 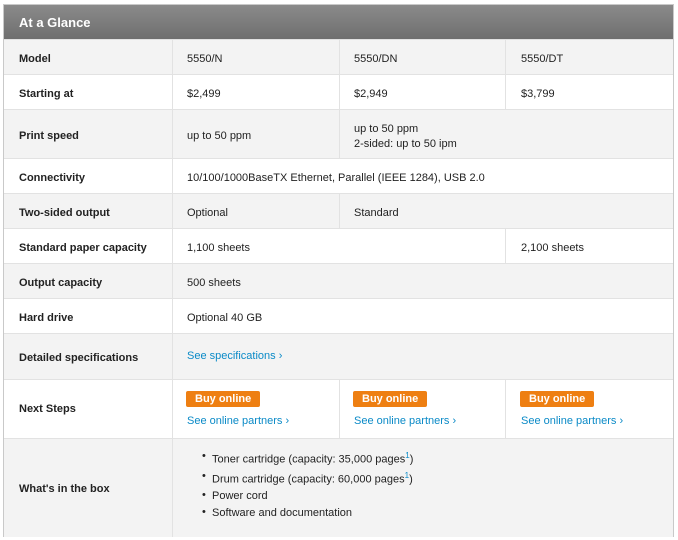 I want to click on buy-online-button-n: Buy online, so click(x=223, y=399).